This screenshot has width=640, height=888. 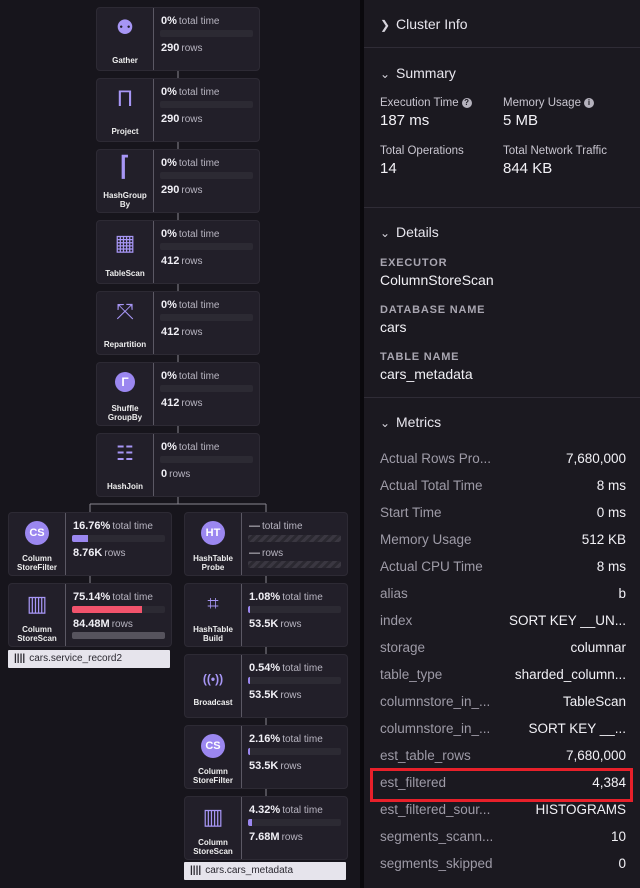 I want to click on plan-node-shufflegroupby: Γ Shuffle GroupBy 0% total time 412 rows, so click(x=178, y=394).